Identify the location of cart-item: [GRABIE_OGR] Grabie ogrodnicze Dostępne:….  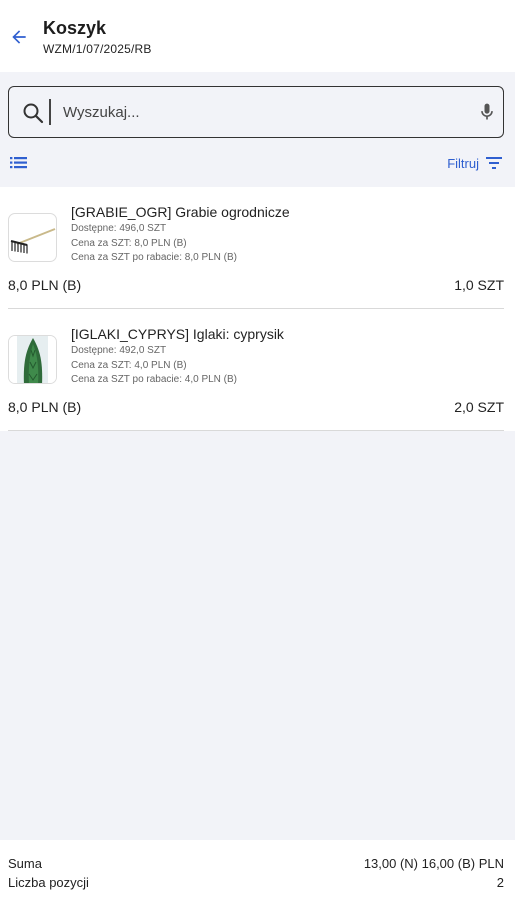
(257, 248).